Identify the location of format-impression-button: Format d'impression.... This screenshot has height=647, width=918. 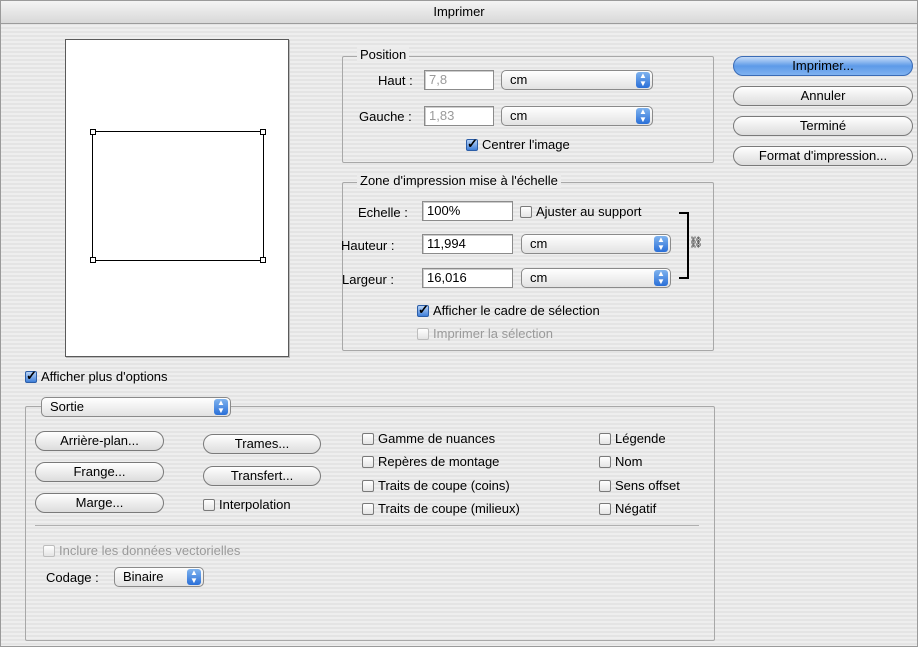
(823, 156).